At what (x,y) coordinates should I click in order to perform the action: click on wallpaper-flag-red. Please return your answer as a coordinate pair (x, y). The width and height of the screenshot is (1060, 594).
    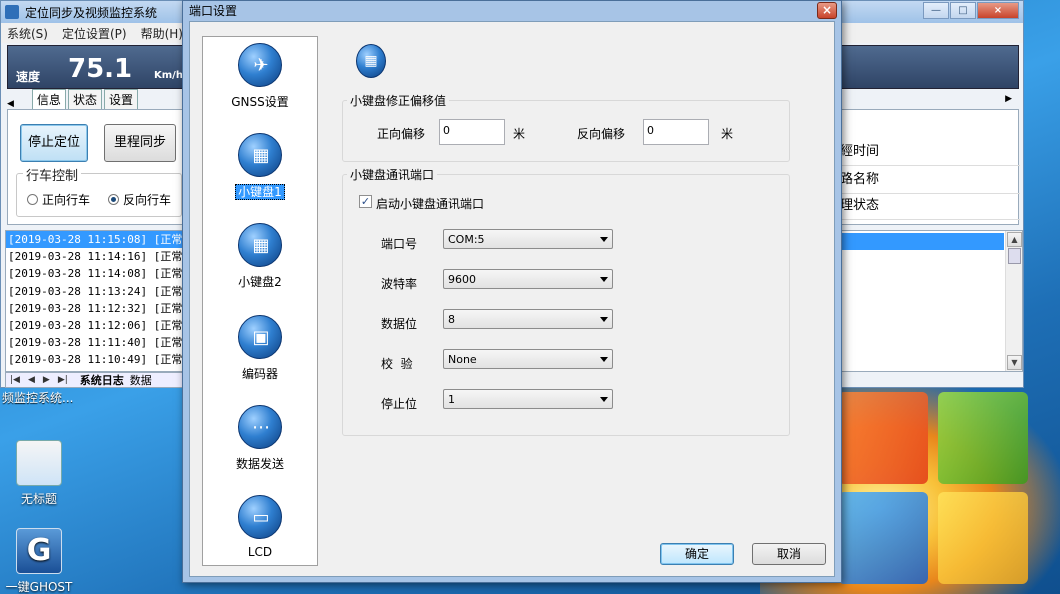
    Looking at the image, I should click on (883, 438).